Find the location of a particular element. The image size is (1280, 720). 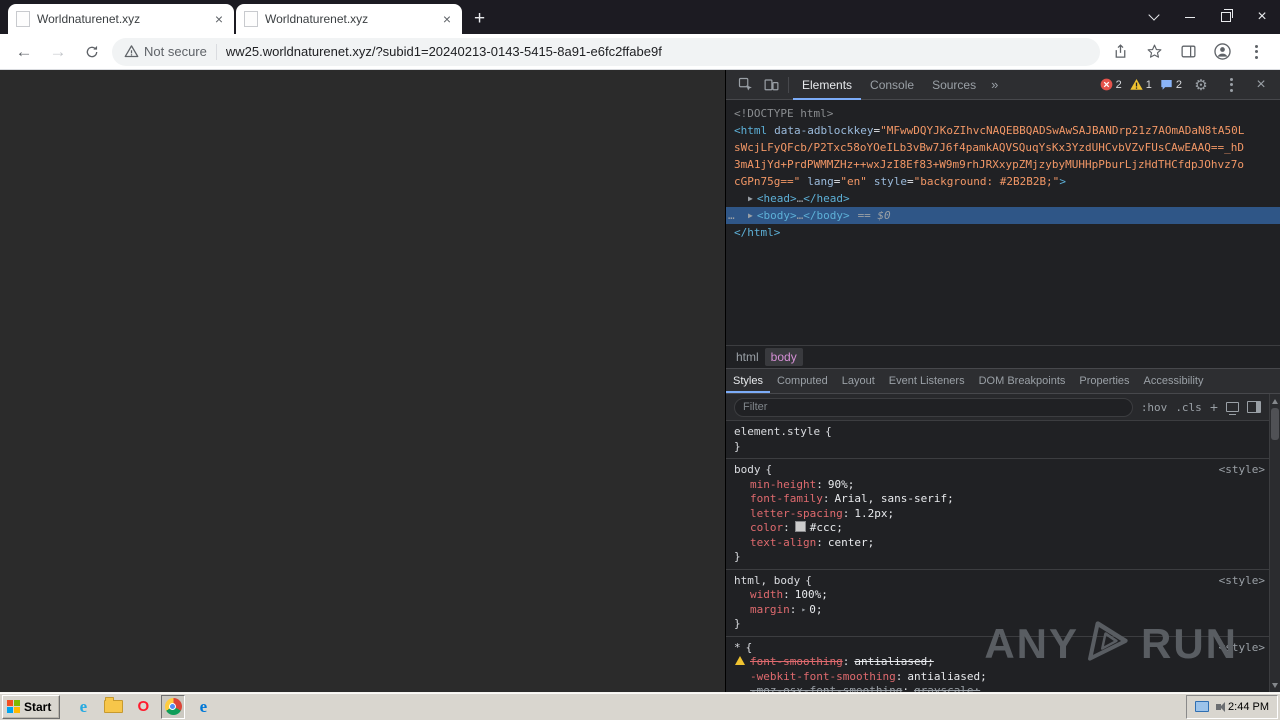

color-swatch is located at coordinates (800, 526).